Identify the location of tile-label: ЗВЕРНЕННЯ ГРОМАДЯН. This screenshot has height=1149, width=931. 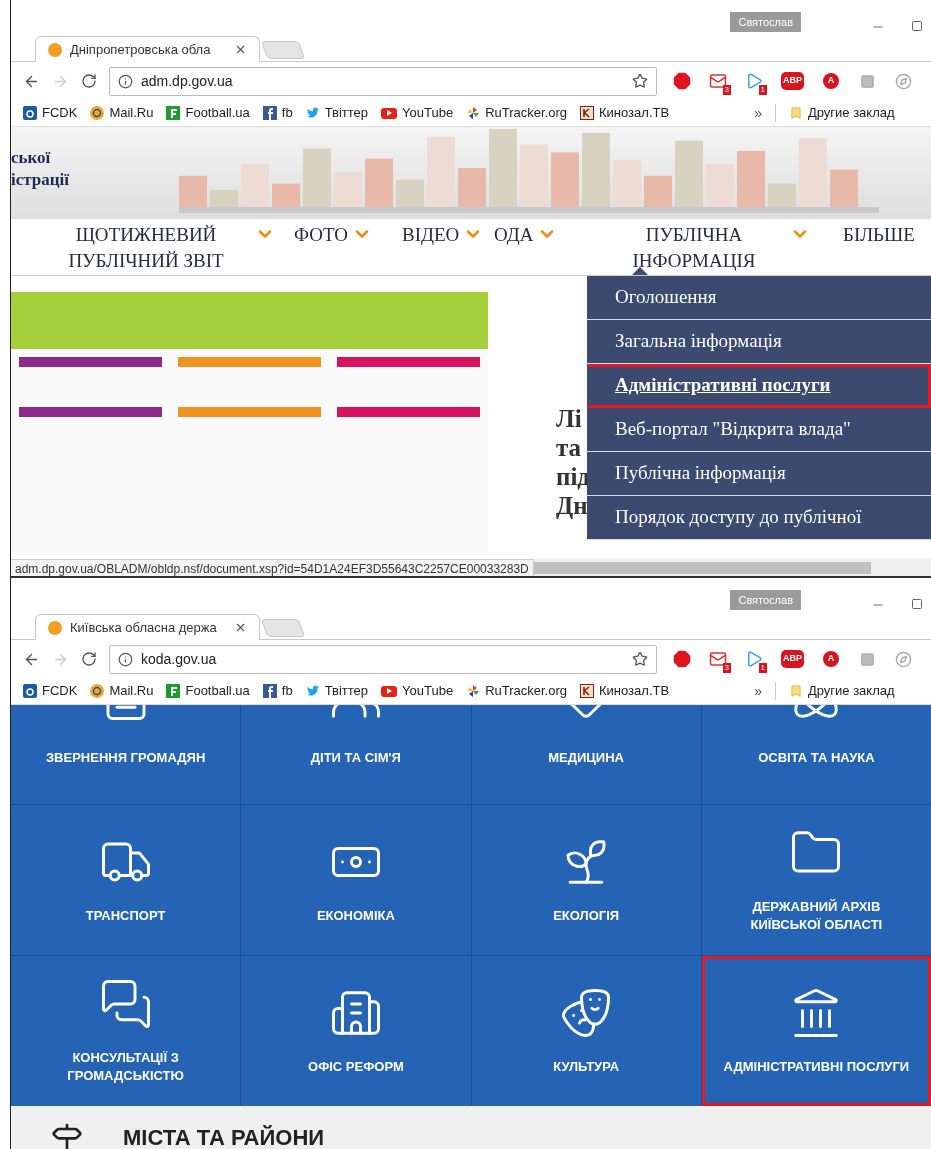
(125, 758).